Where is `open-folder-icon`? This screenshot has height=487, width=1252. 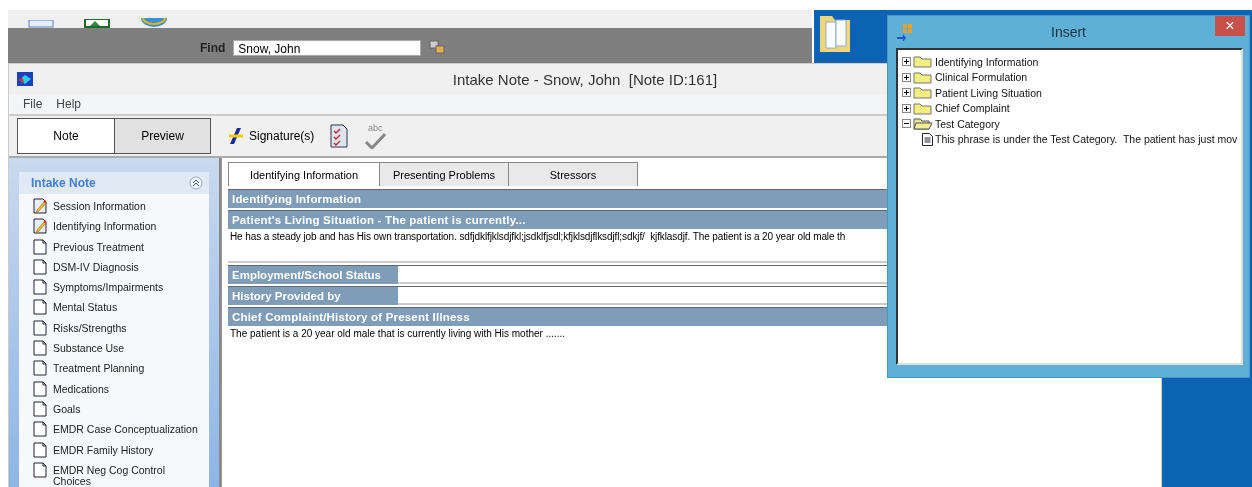 open-folder-icon is located at coordinates (923, 124).